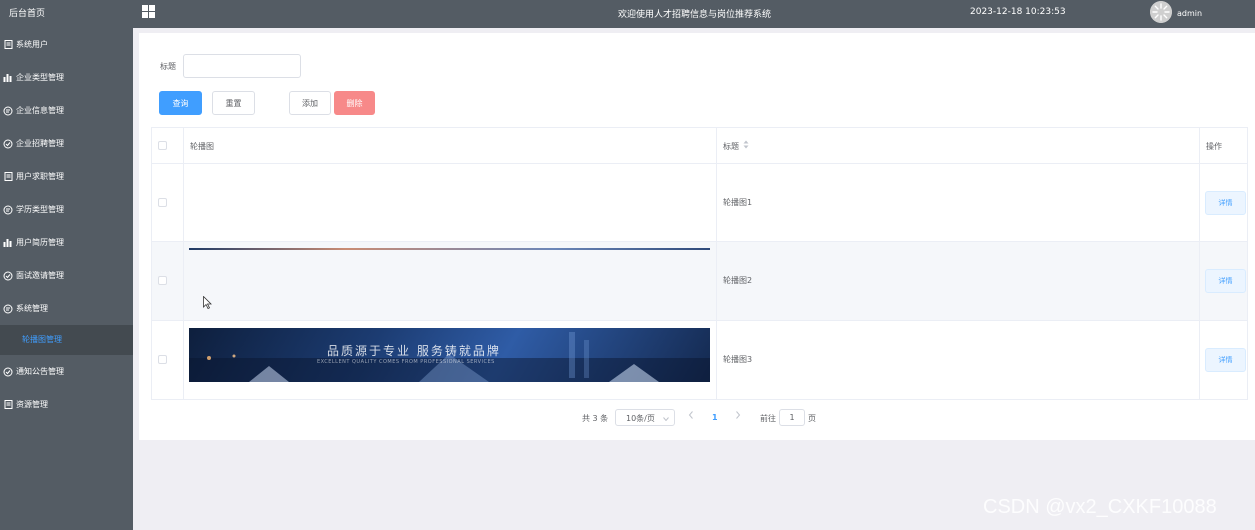 Image resolution: width=1255 pixels, height=530 pixels. What do you see at coordinates (310, 103) in the screenshot?
I see `add-button: 添加` at bounding box center [310, 103].